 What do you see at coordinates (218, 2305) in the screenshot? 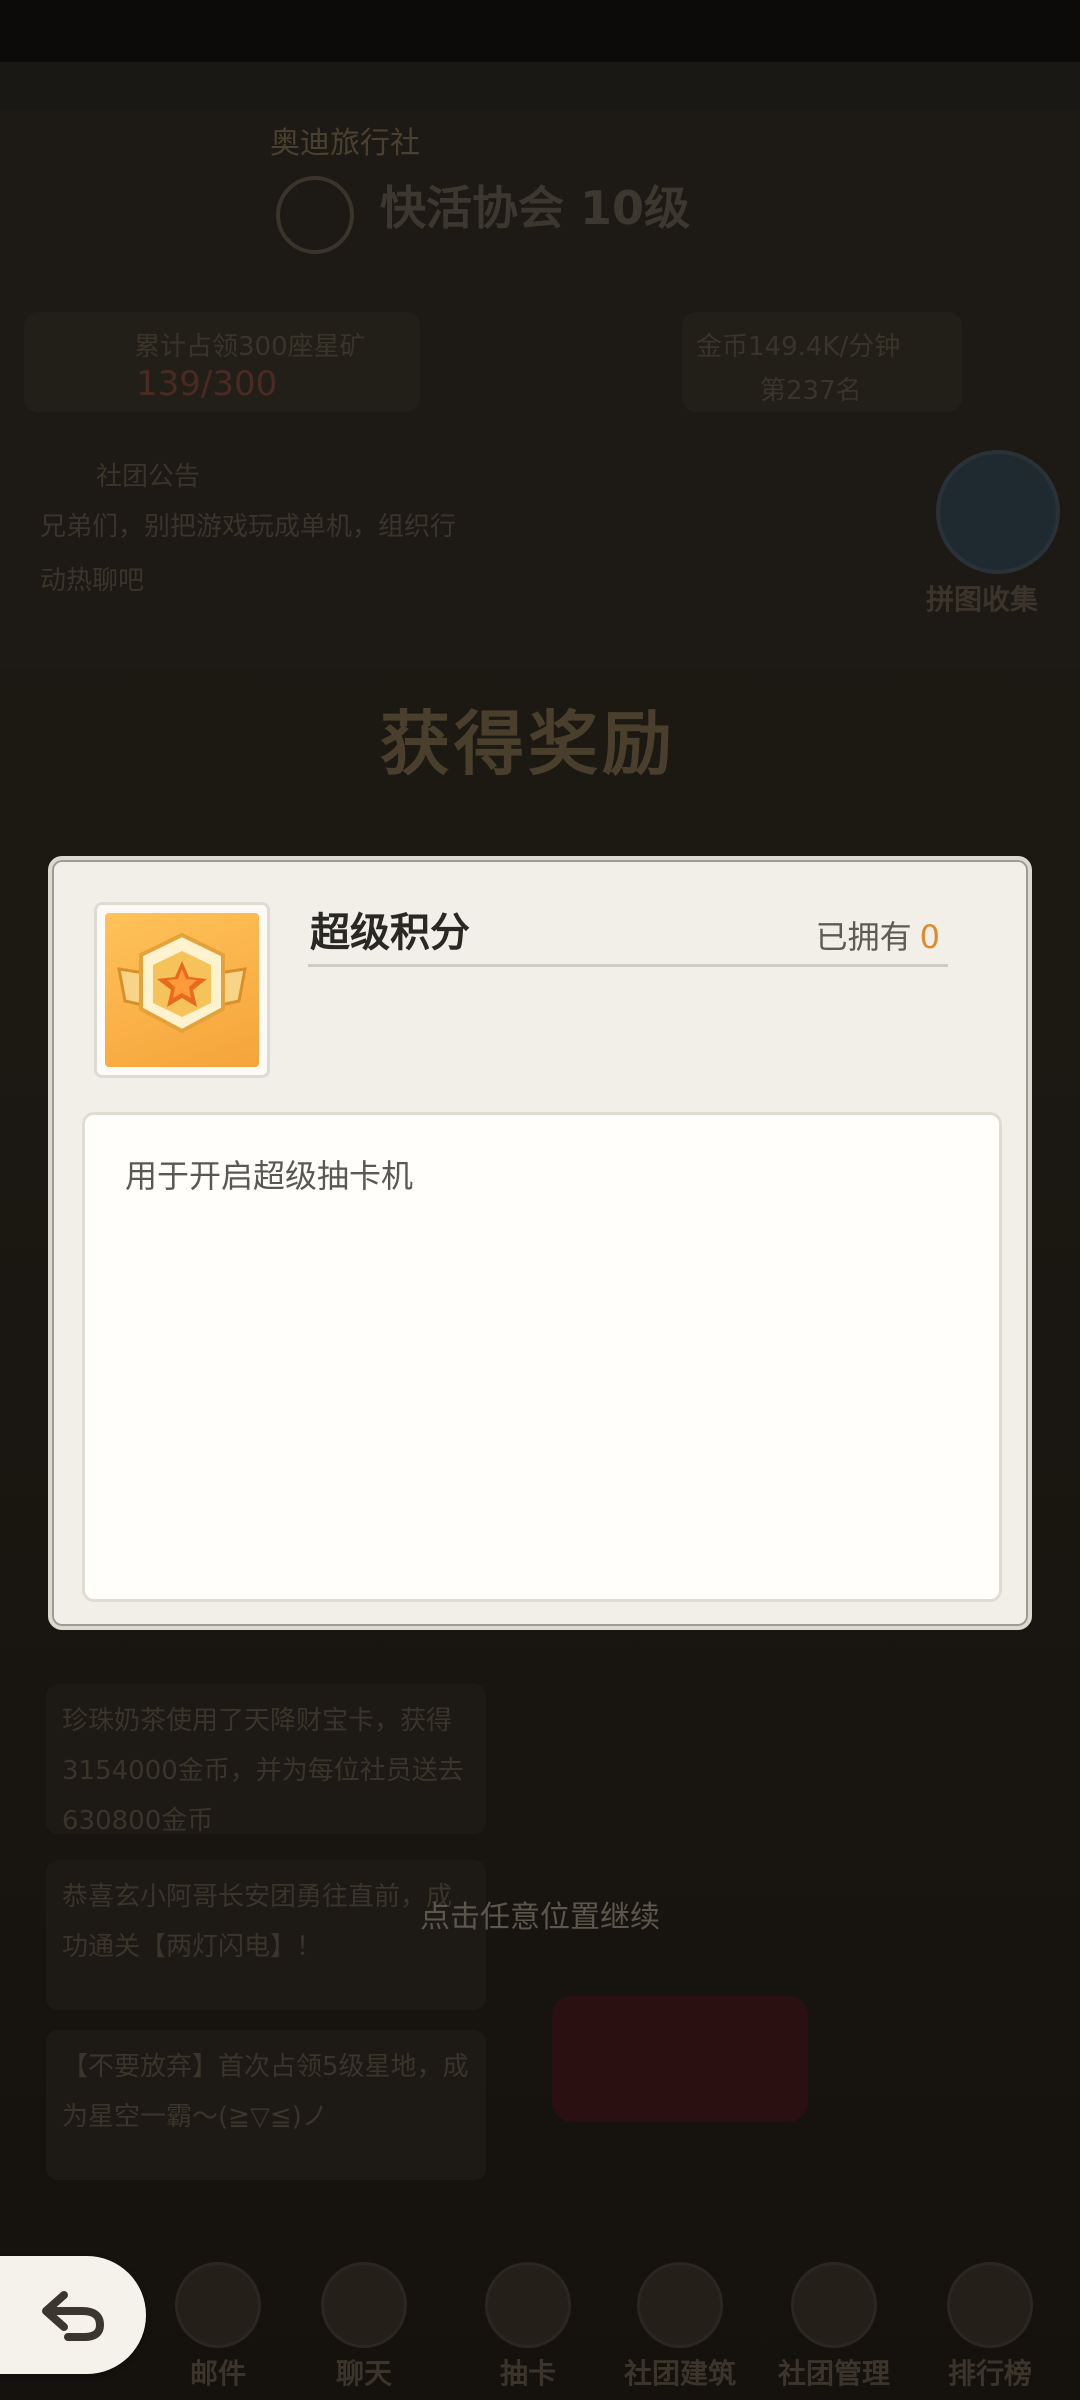
I see `mail-icon` at bounding box center [218, 2305].